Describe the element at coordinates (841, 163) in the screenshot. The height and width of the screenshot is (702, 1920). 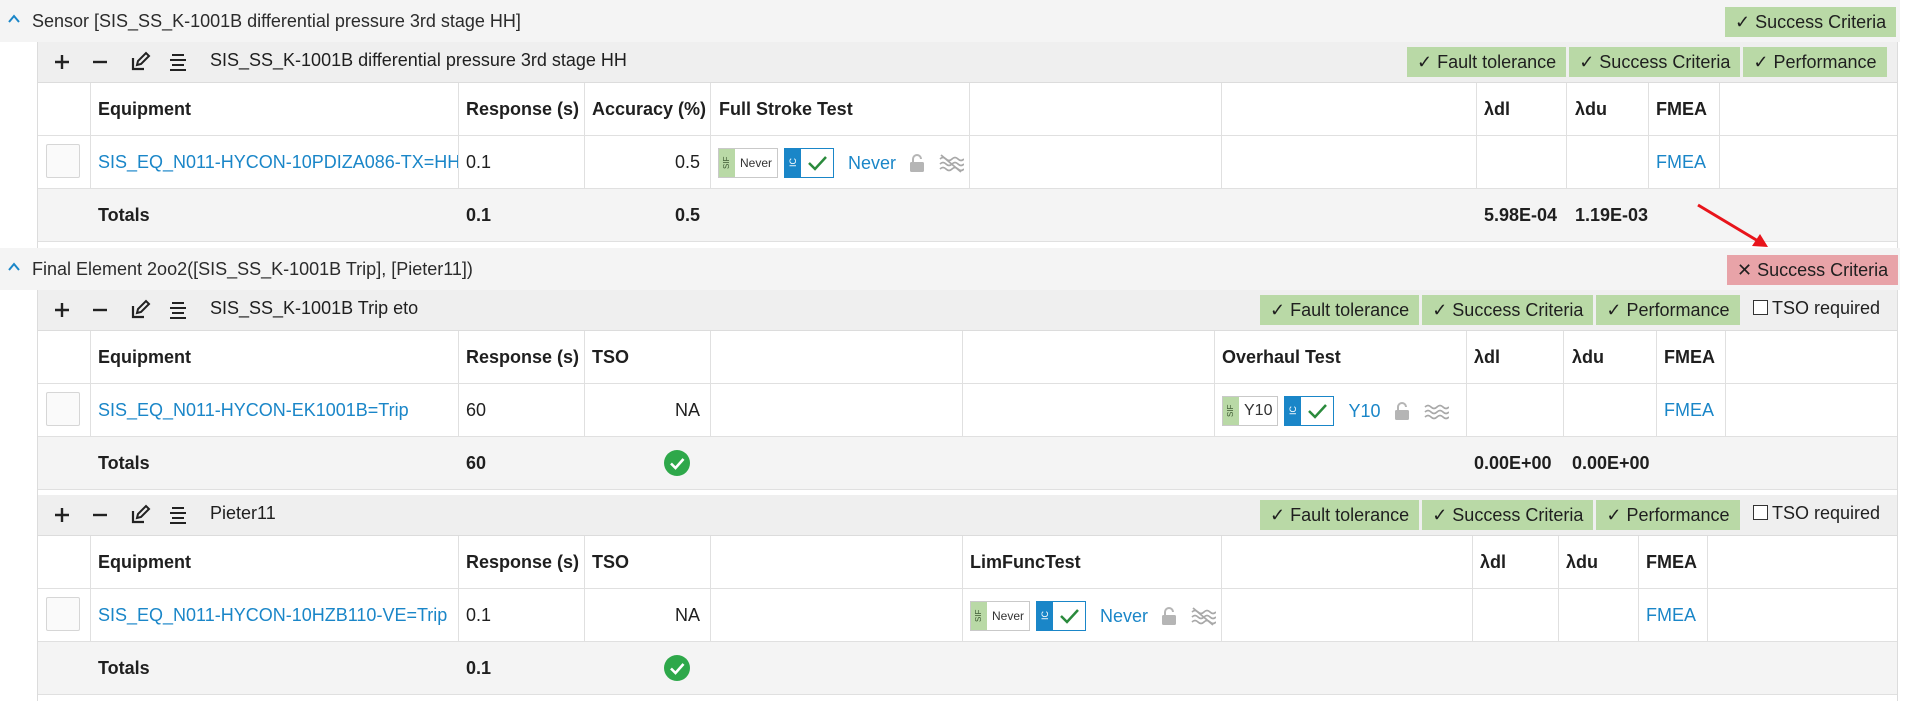
I see `full-stroke-test-widget: SIF Never IC Never` at that location.